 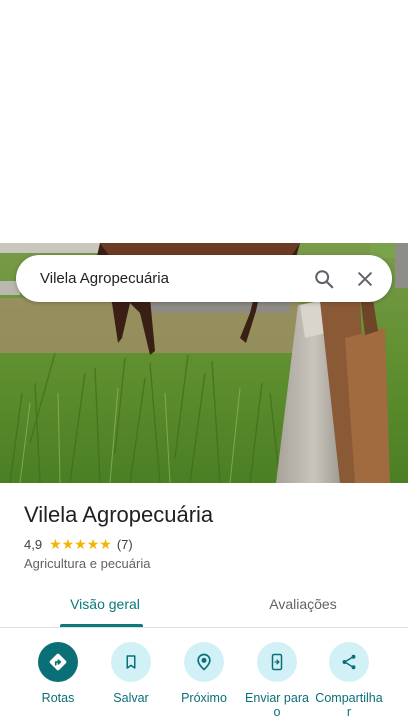 I want to click on directions-button: Rotas, so click(x=58, y=671).